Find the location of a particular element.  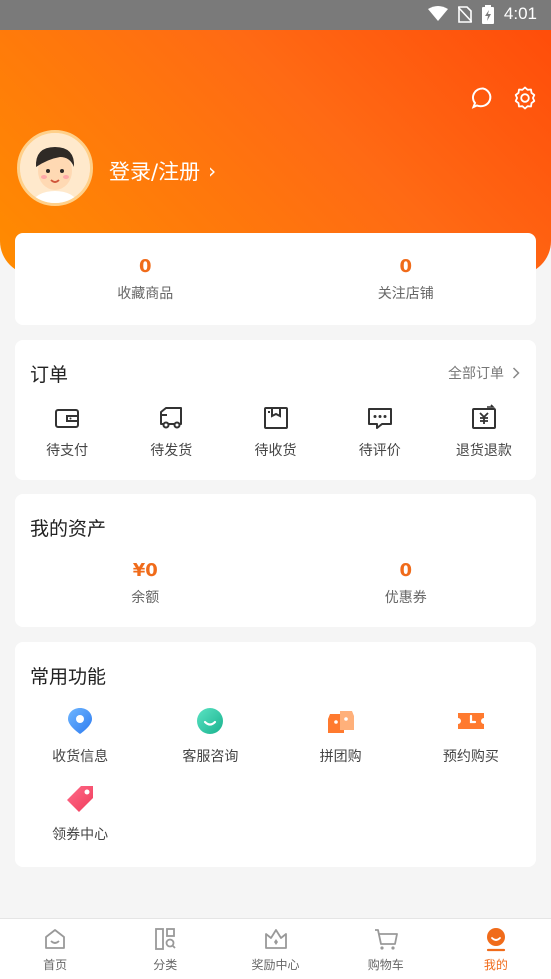

all-orders-link: 全部订单 is located at coordinates (484, 373).